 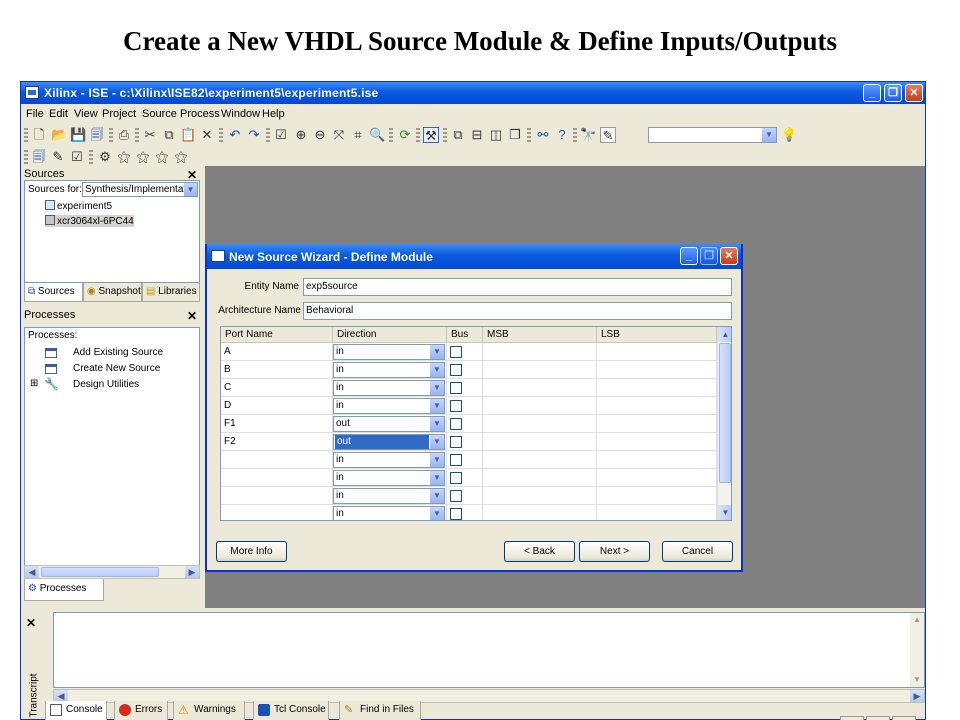 I want to click on dialog-maximize-button: ❐, so click(x=709, y=256).